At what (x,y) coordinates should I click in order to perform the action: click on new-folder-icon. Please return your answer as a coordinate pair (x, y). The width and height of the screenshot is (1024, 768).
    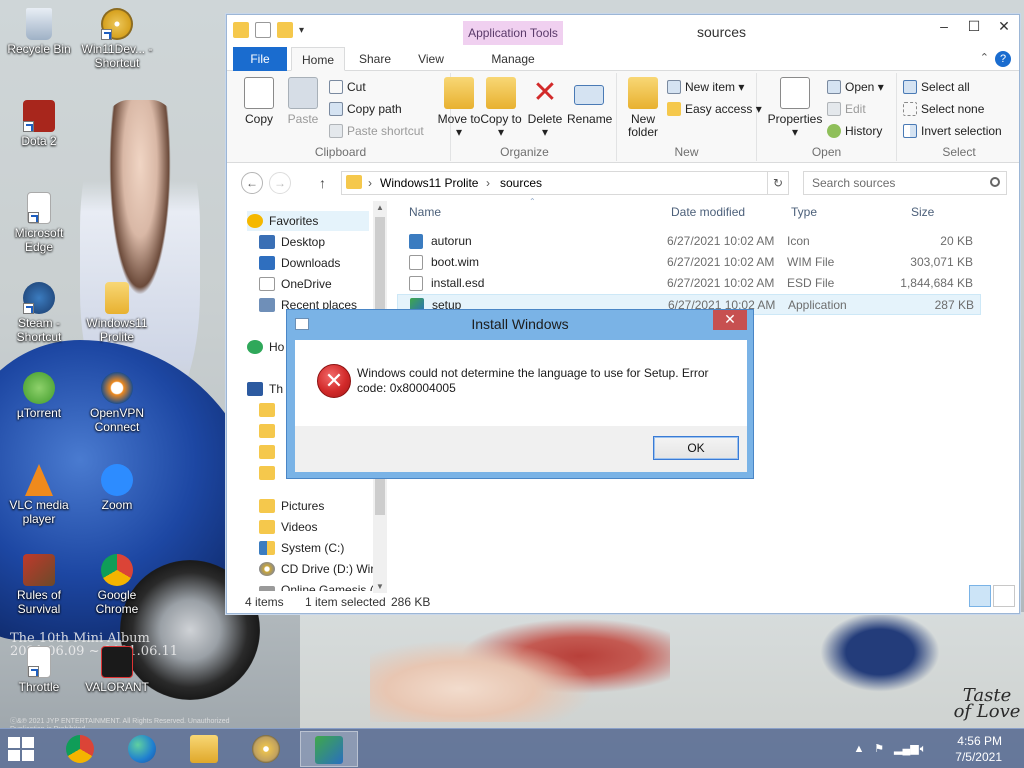
    Looking at the image, I should click on (285, 30).